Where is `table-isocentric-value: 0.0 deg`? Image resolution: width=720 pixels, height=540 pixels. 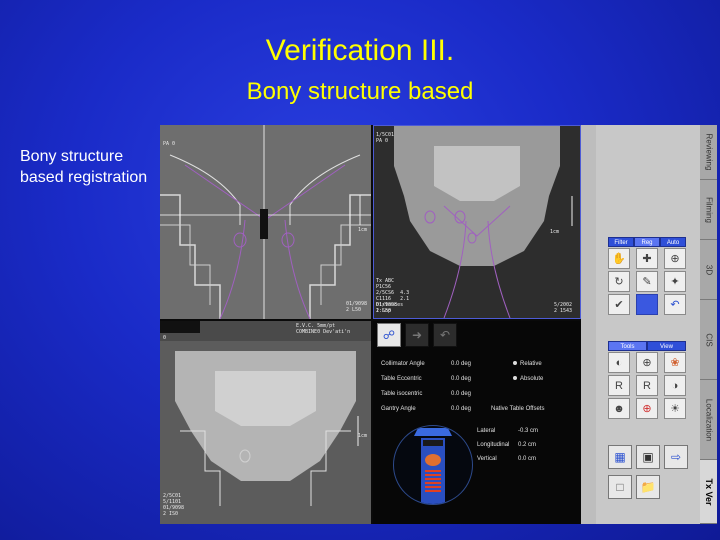 table-isocentric-value: 0.0 deg is located at coordinates (461, 394).